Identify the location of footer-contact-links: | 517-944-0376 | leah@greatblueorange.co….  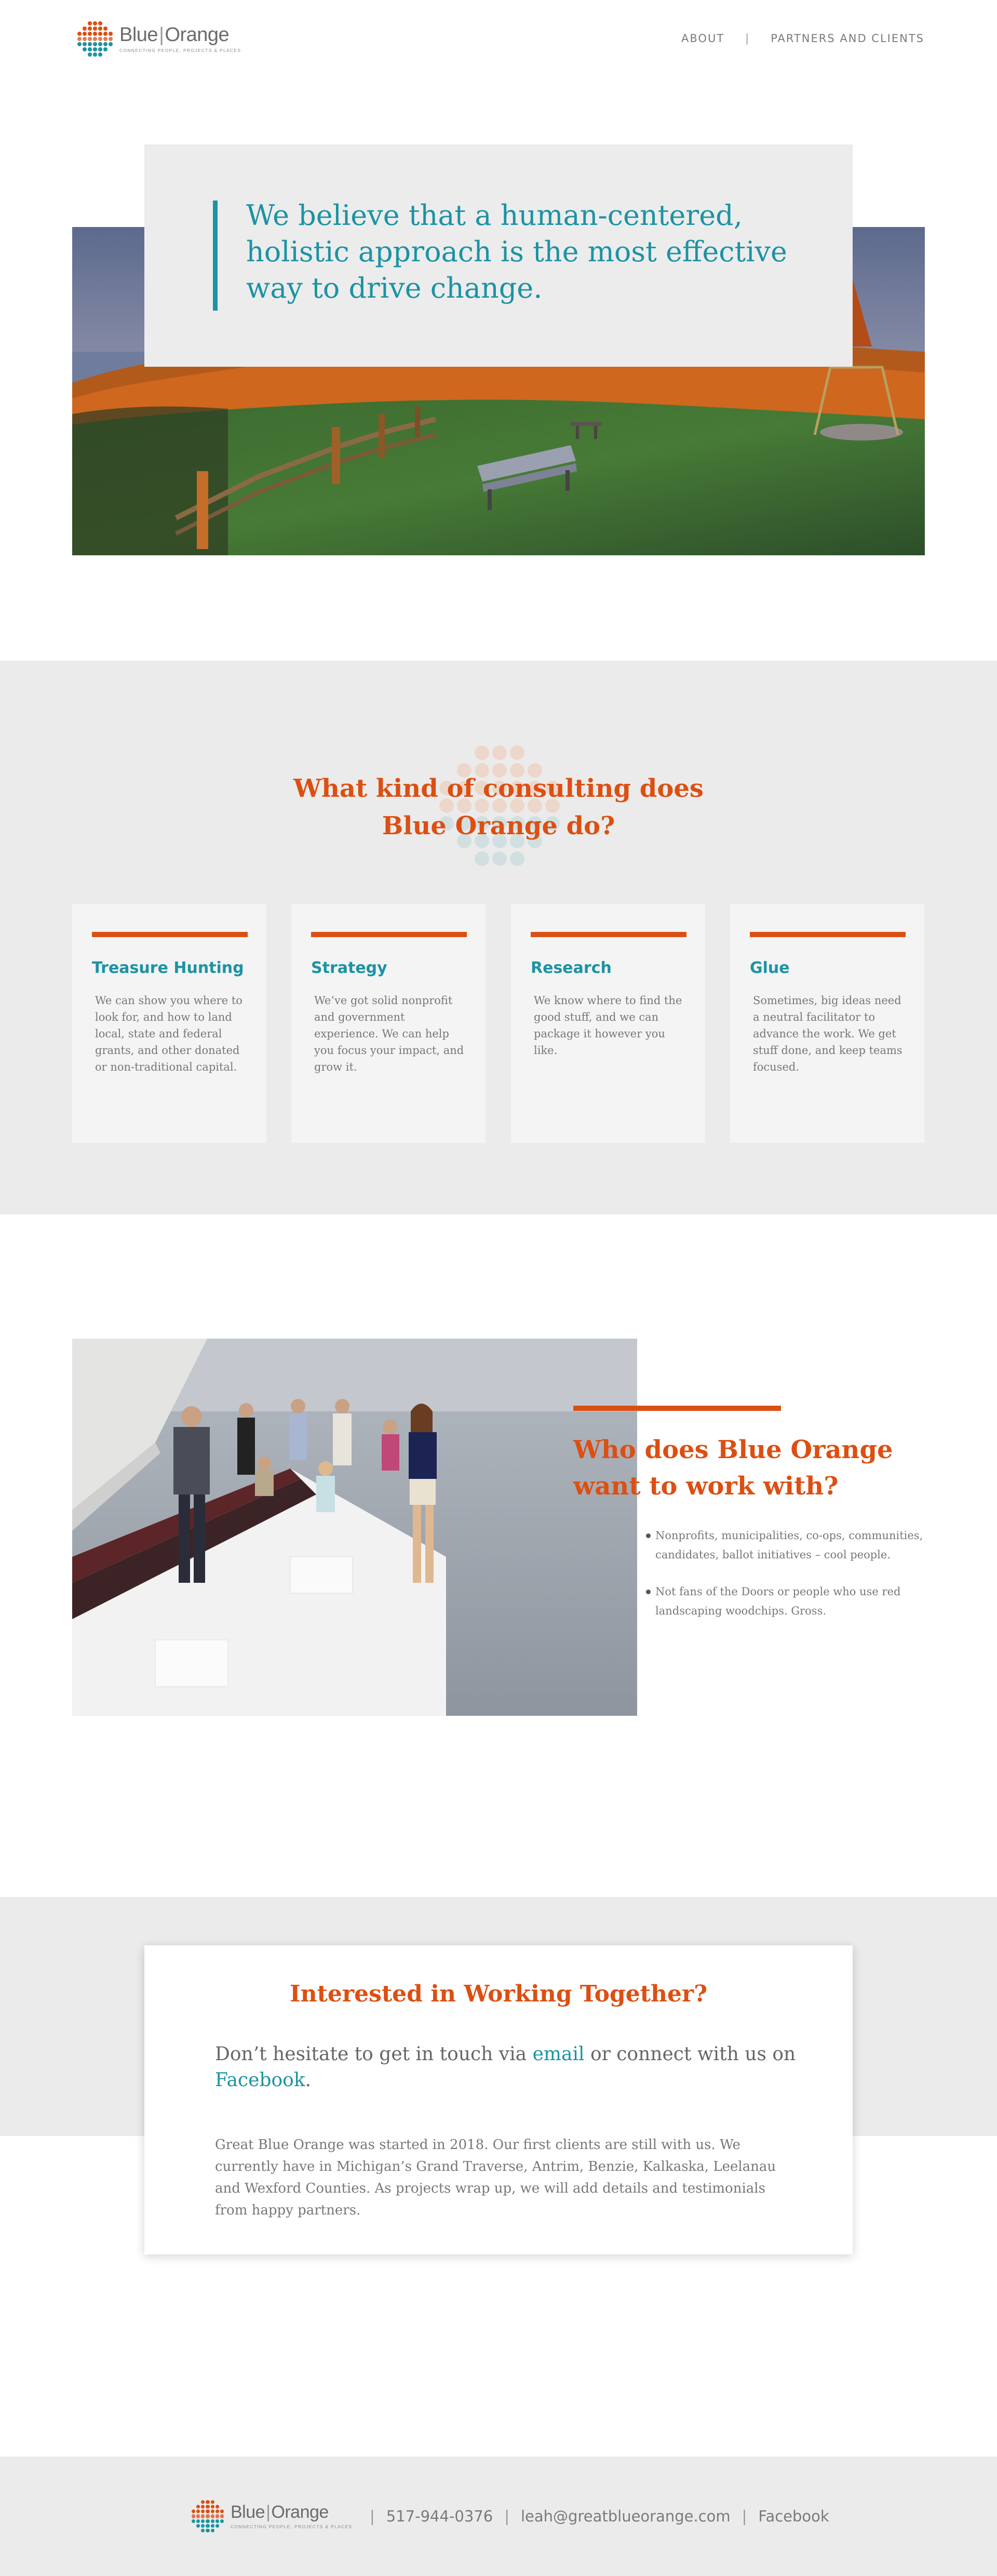
(593, 2516).